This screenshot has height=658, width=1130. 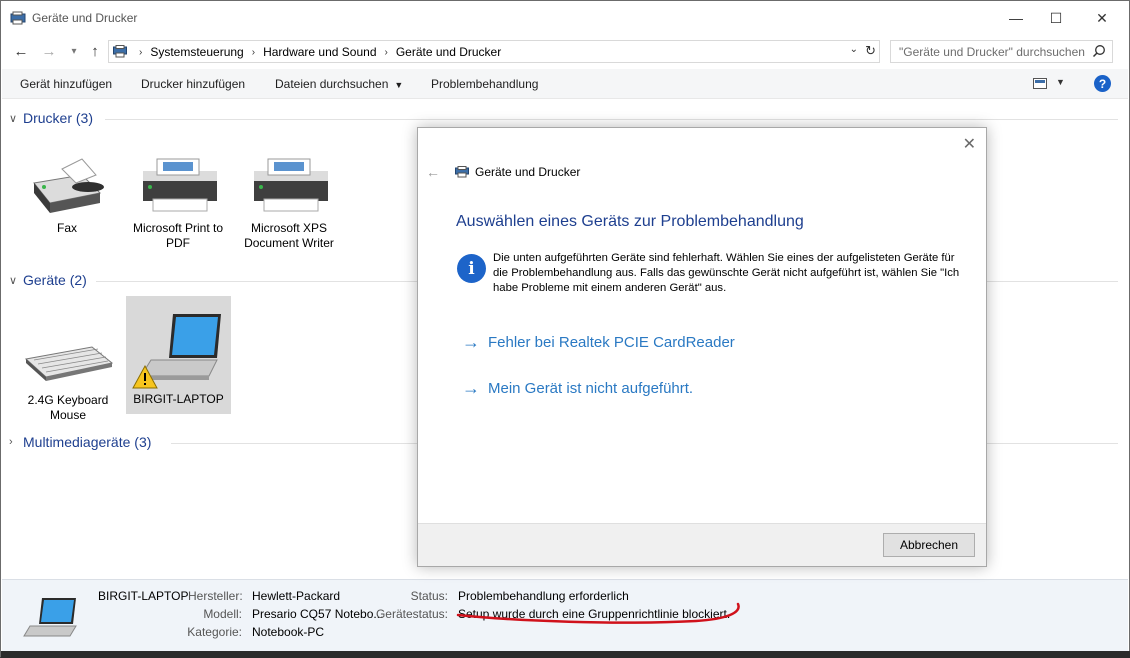 What do you see at coordinates (448, 52) in the screenshot?
I see `breadcrumb-geraete-und-drucker: Geräte und Drucker` at bounding box center [448, 52].